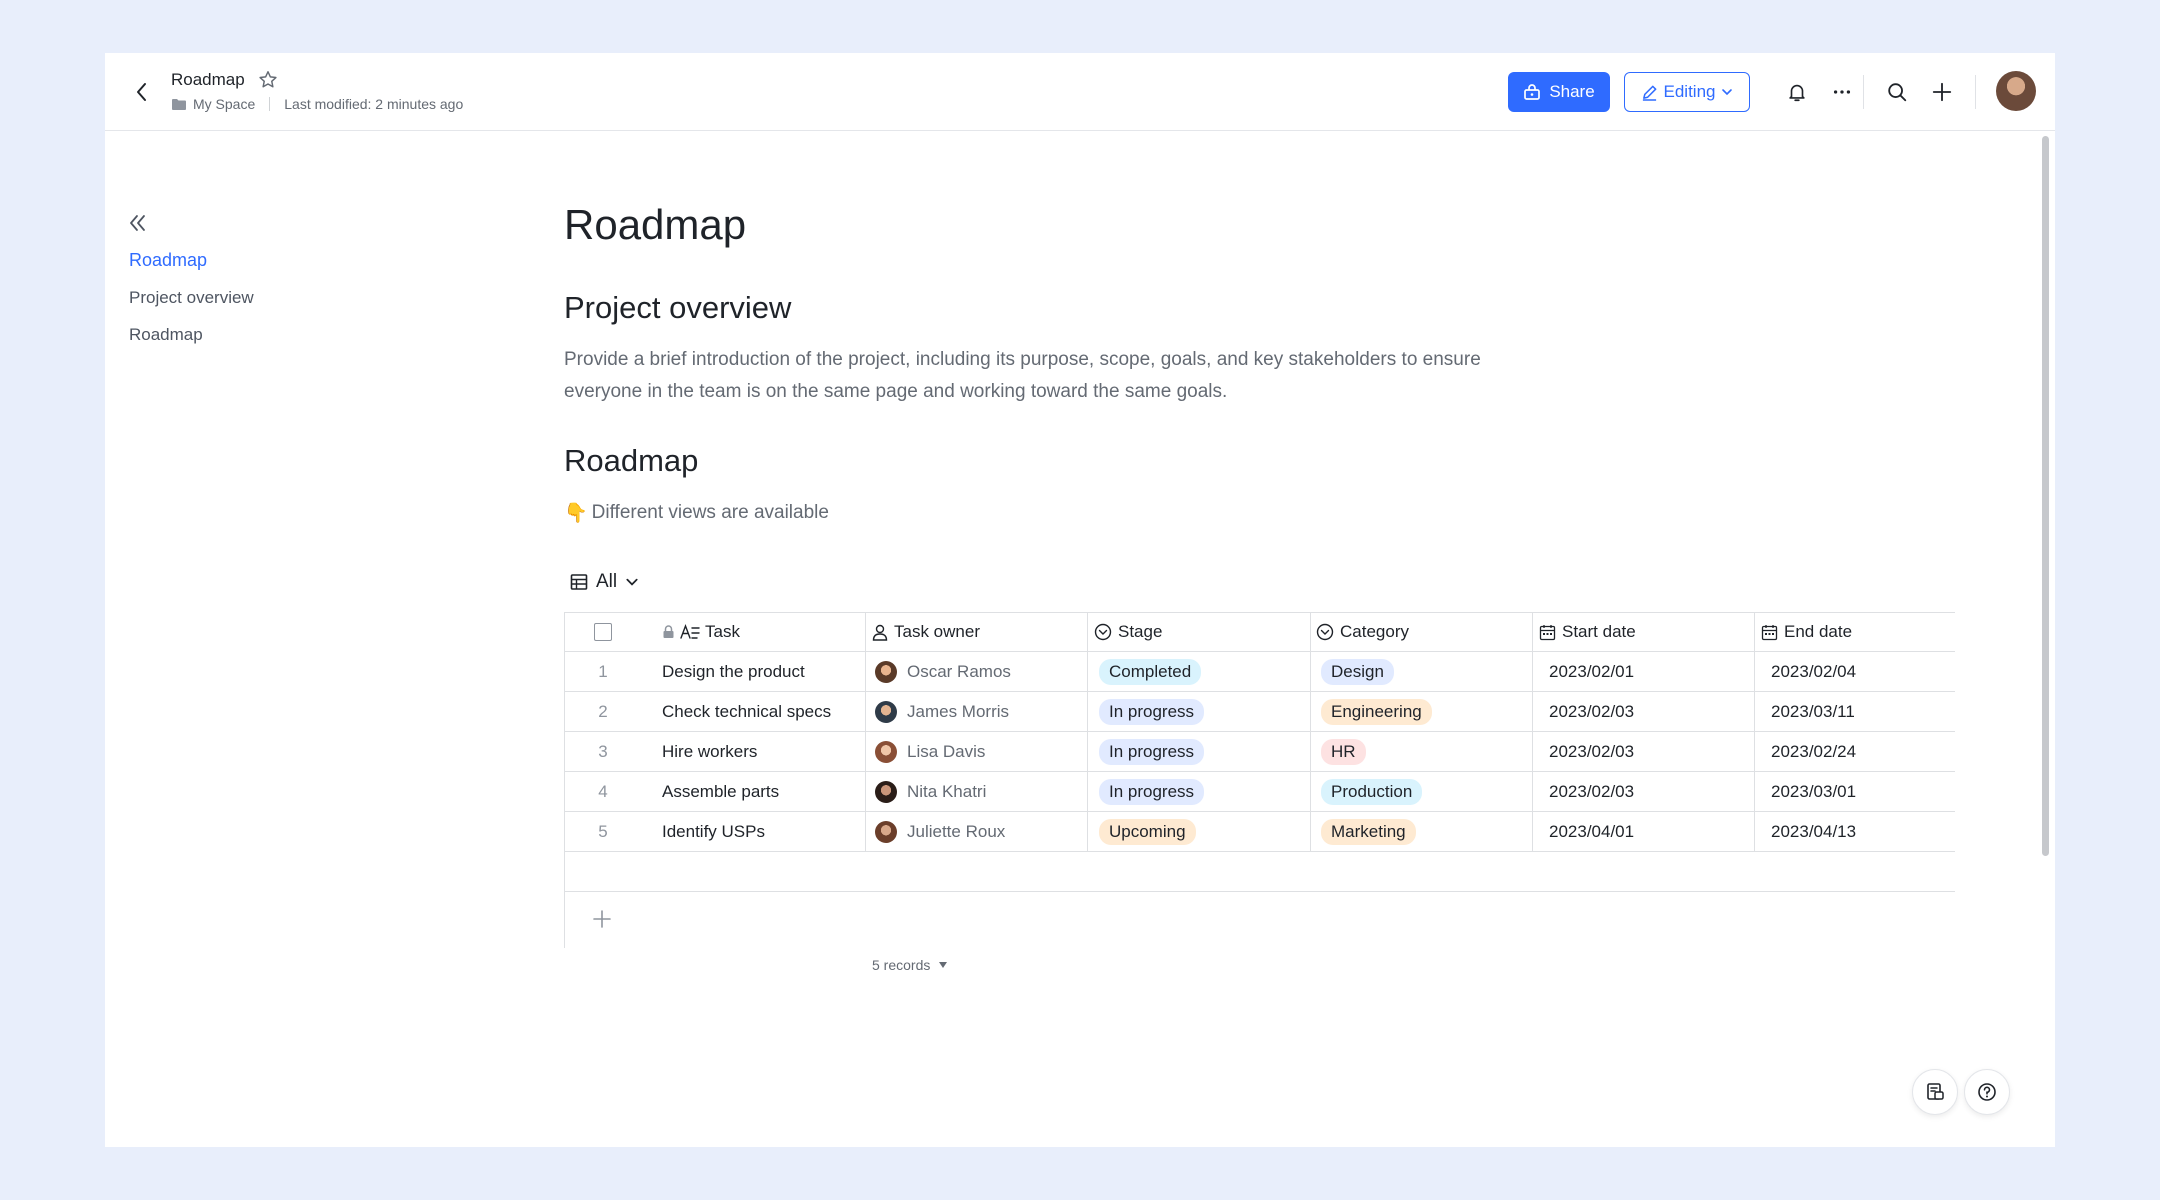 This screenshot has width=2160, height=1200. What do you see at coordinates (576, 513) in the screenshot?
I see `pointing-down-emoji: 👇` at bounding box center [576, 513].